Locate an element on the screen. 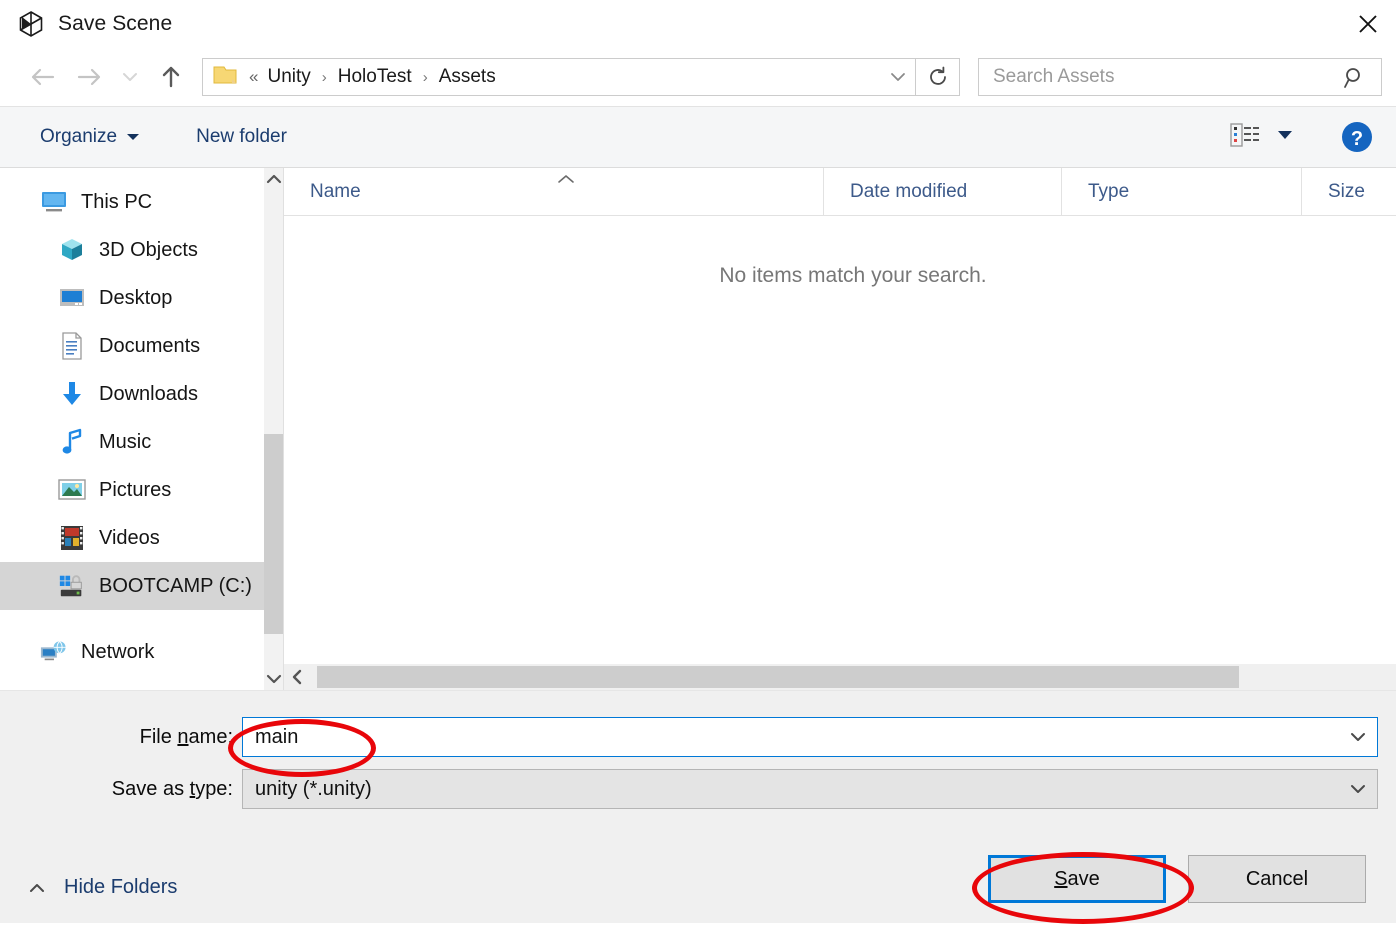  sidebar-item-this-pc: This PC is located at coordinates (141, 202).